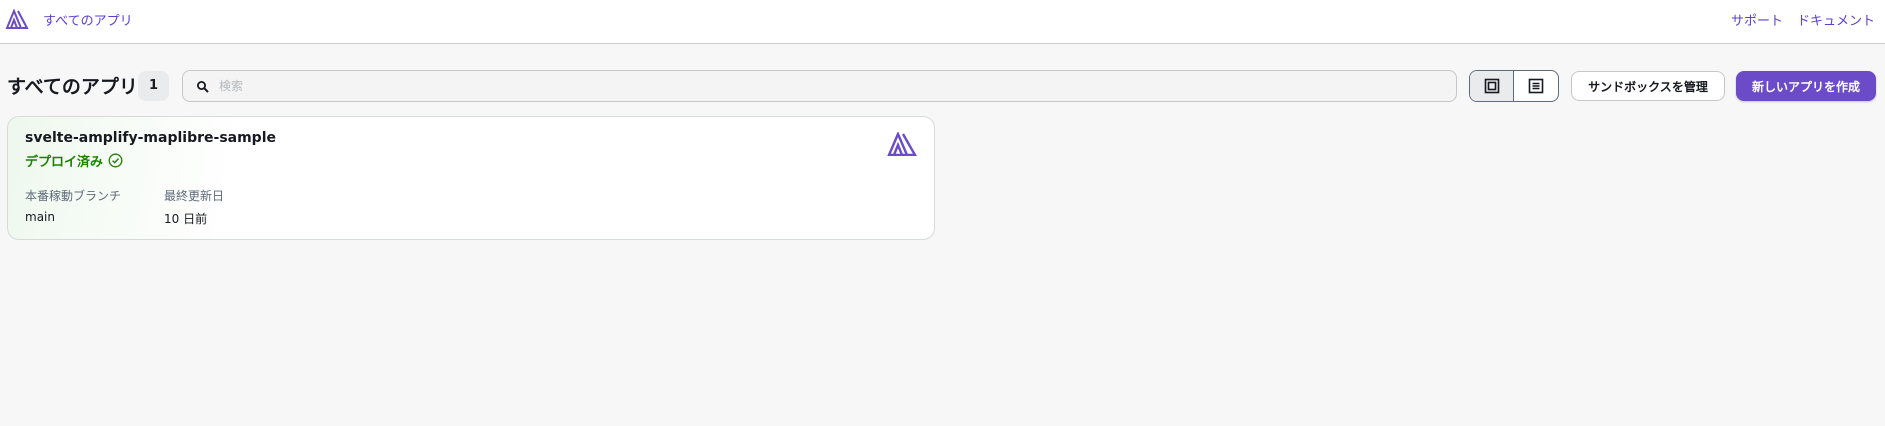 The image size is (1885, 426). What do you see at coordinates (186, 219) in the screenshot?
I see `last-updated-value: 10 日前` at bounding box center [186, 219].